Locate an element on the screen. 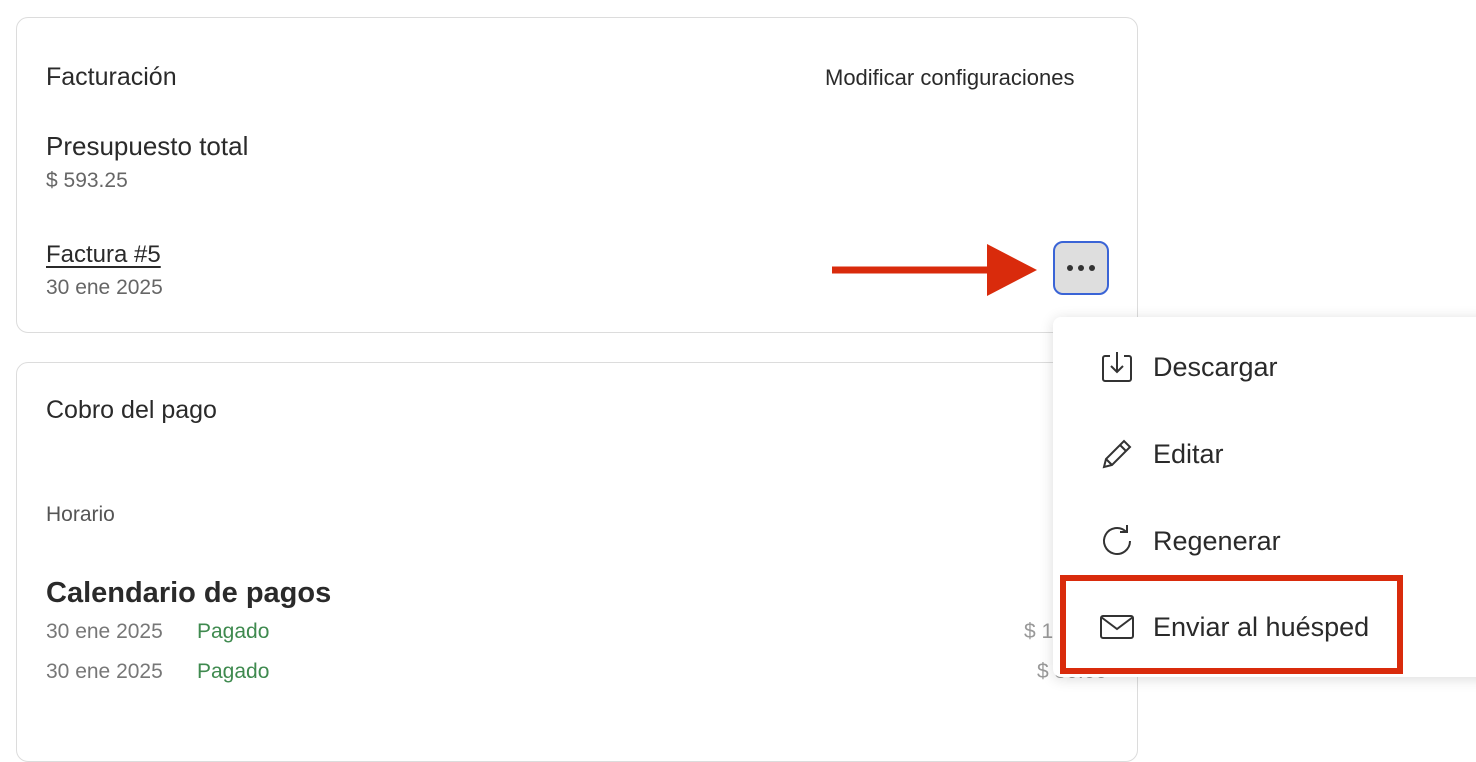 The image size is (1476, 762). total-budget-value: $ 593.25 is located at coordinates (87, 180).